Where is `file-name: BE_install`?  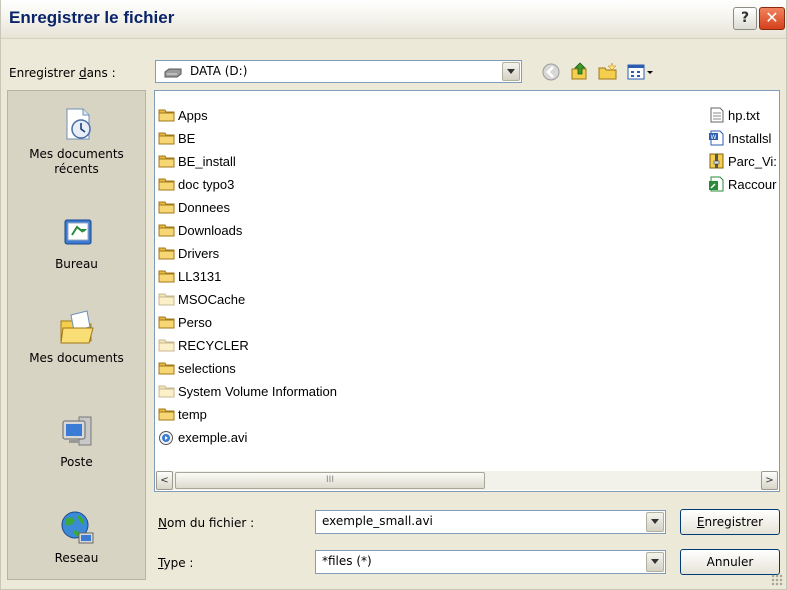 file-name: BE_install is located at coordinates (207, 161).